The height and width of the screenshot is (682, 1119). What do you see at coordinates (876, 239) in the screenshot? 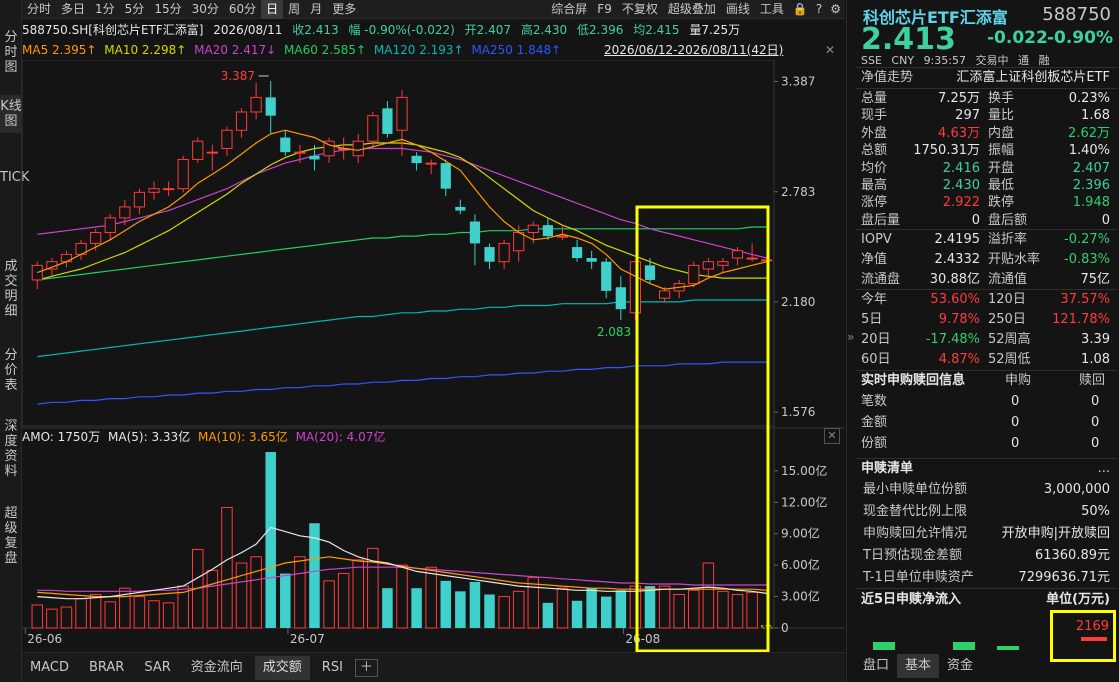
I see `stat-label: IOPV` at bounding box center [876, 239].